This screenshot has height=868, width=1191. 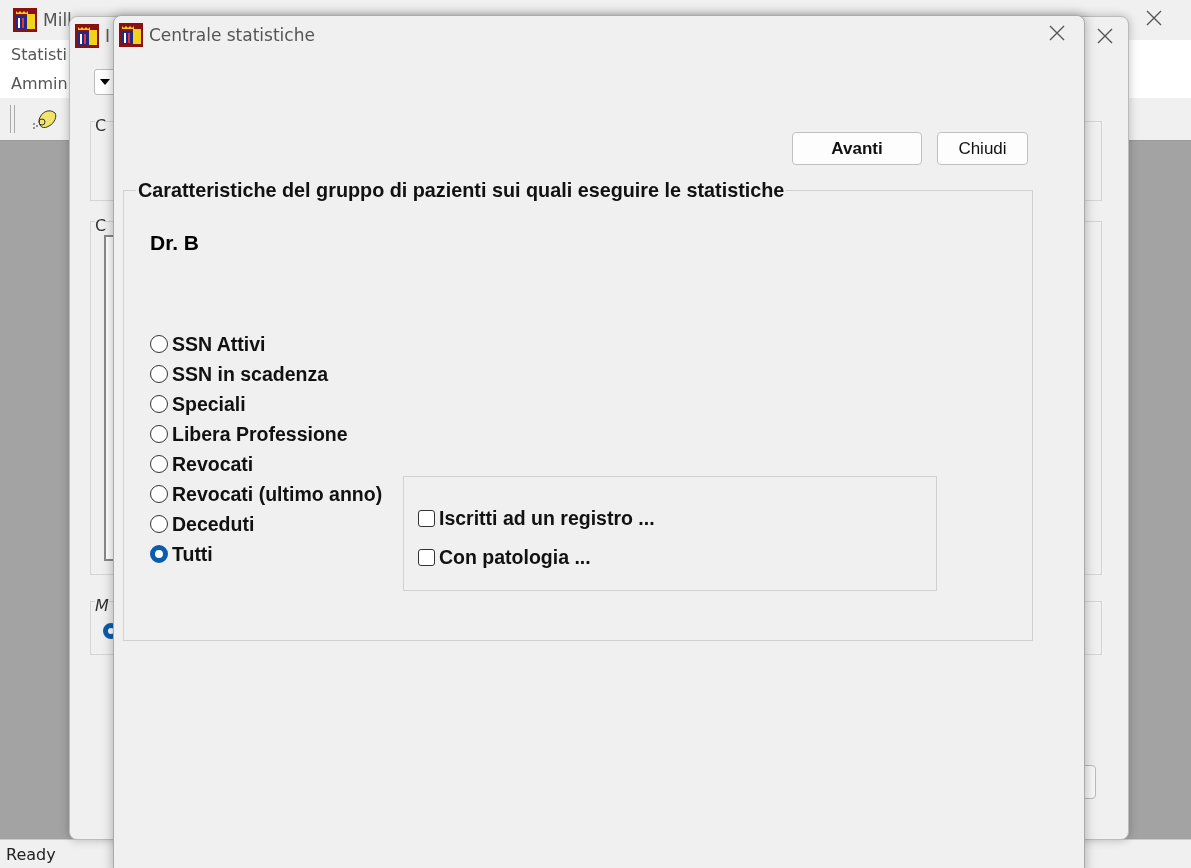 I want to click on dialog-button: Avanti, so click(x=857, y=148).